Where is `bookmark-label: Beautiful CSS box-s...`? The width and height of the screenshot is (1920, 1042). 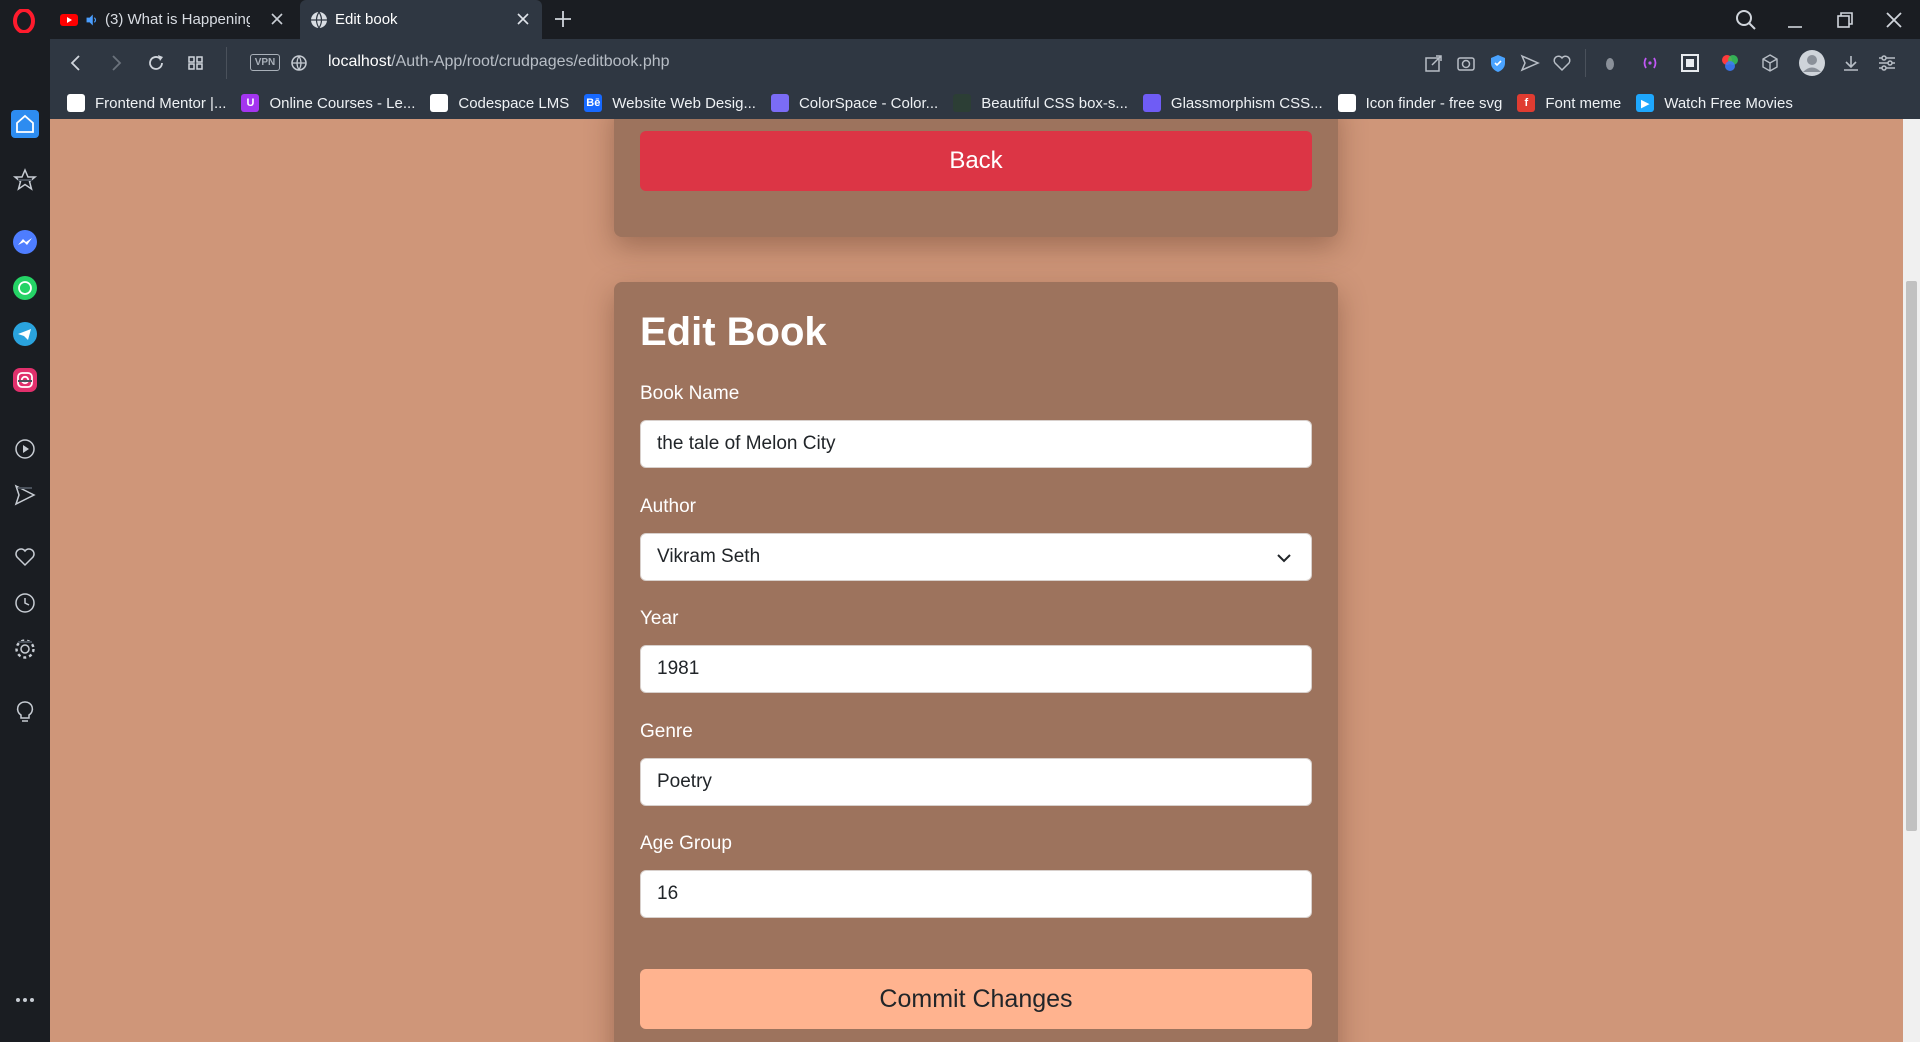 bookmark-label: Beautiful CSS box-s... is located at coordinates (1054, 103).